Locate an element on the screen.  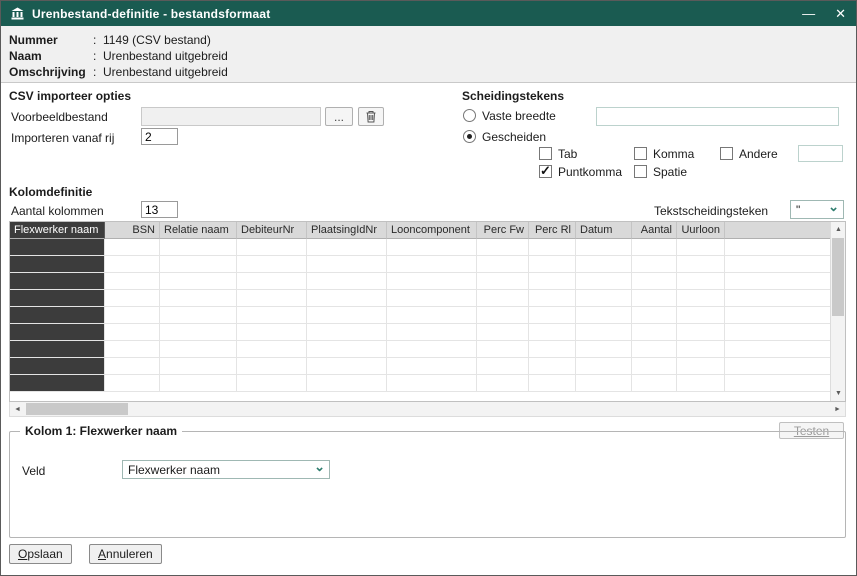
scroll-left-icon: ◄ is located at coordinates (17, 409).